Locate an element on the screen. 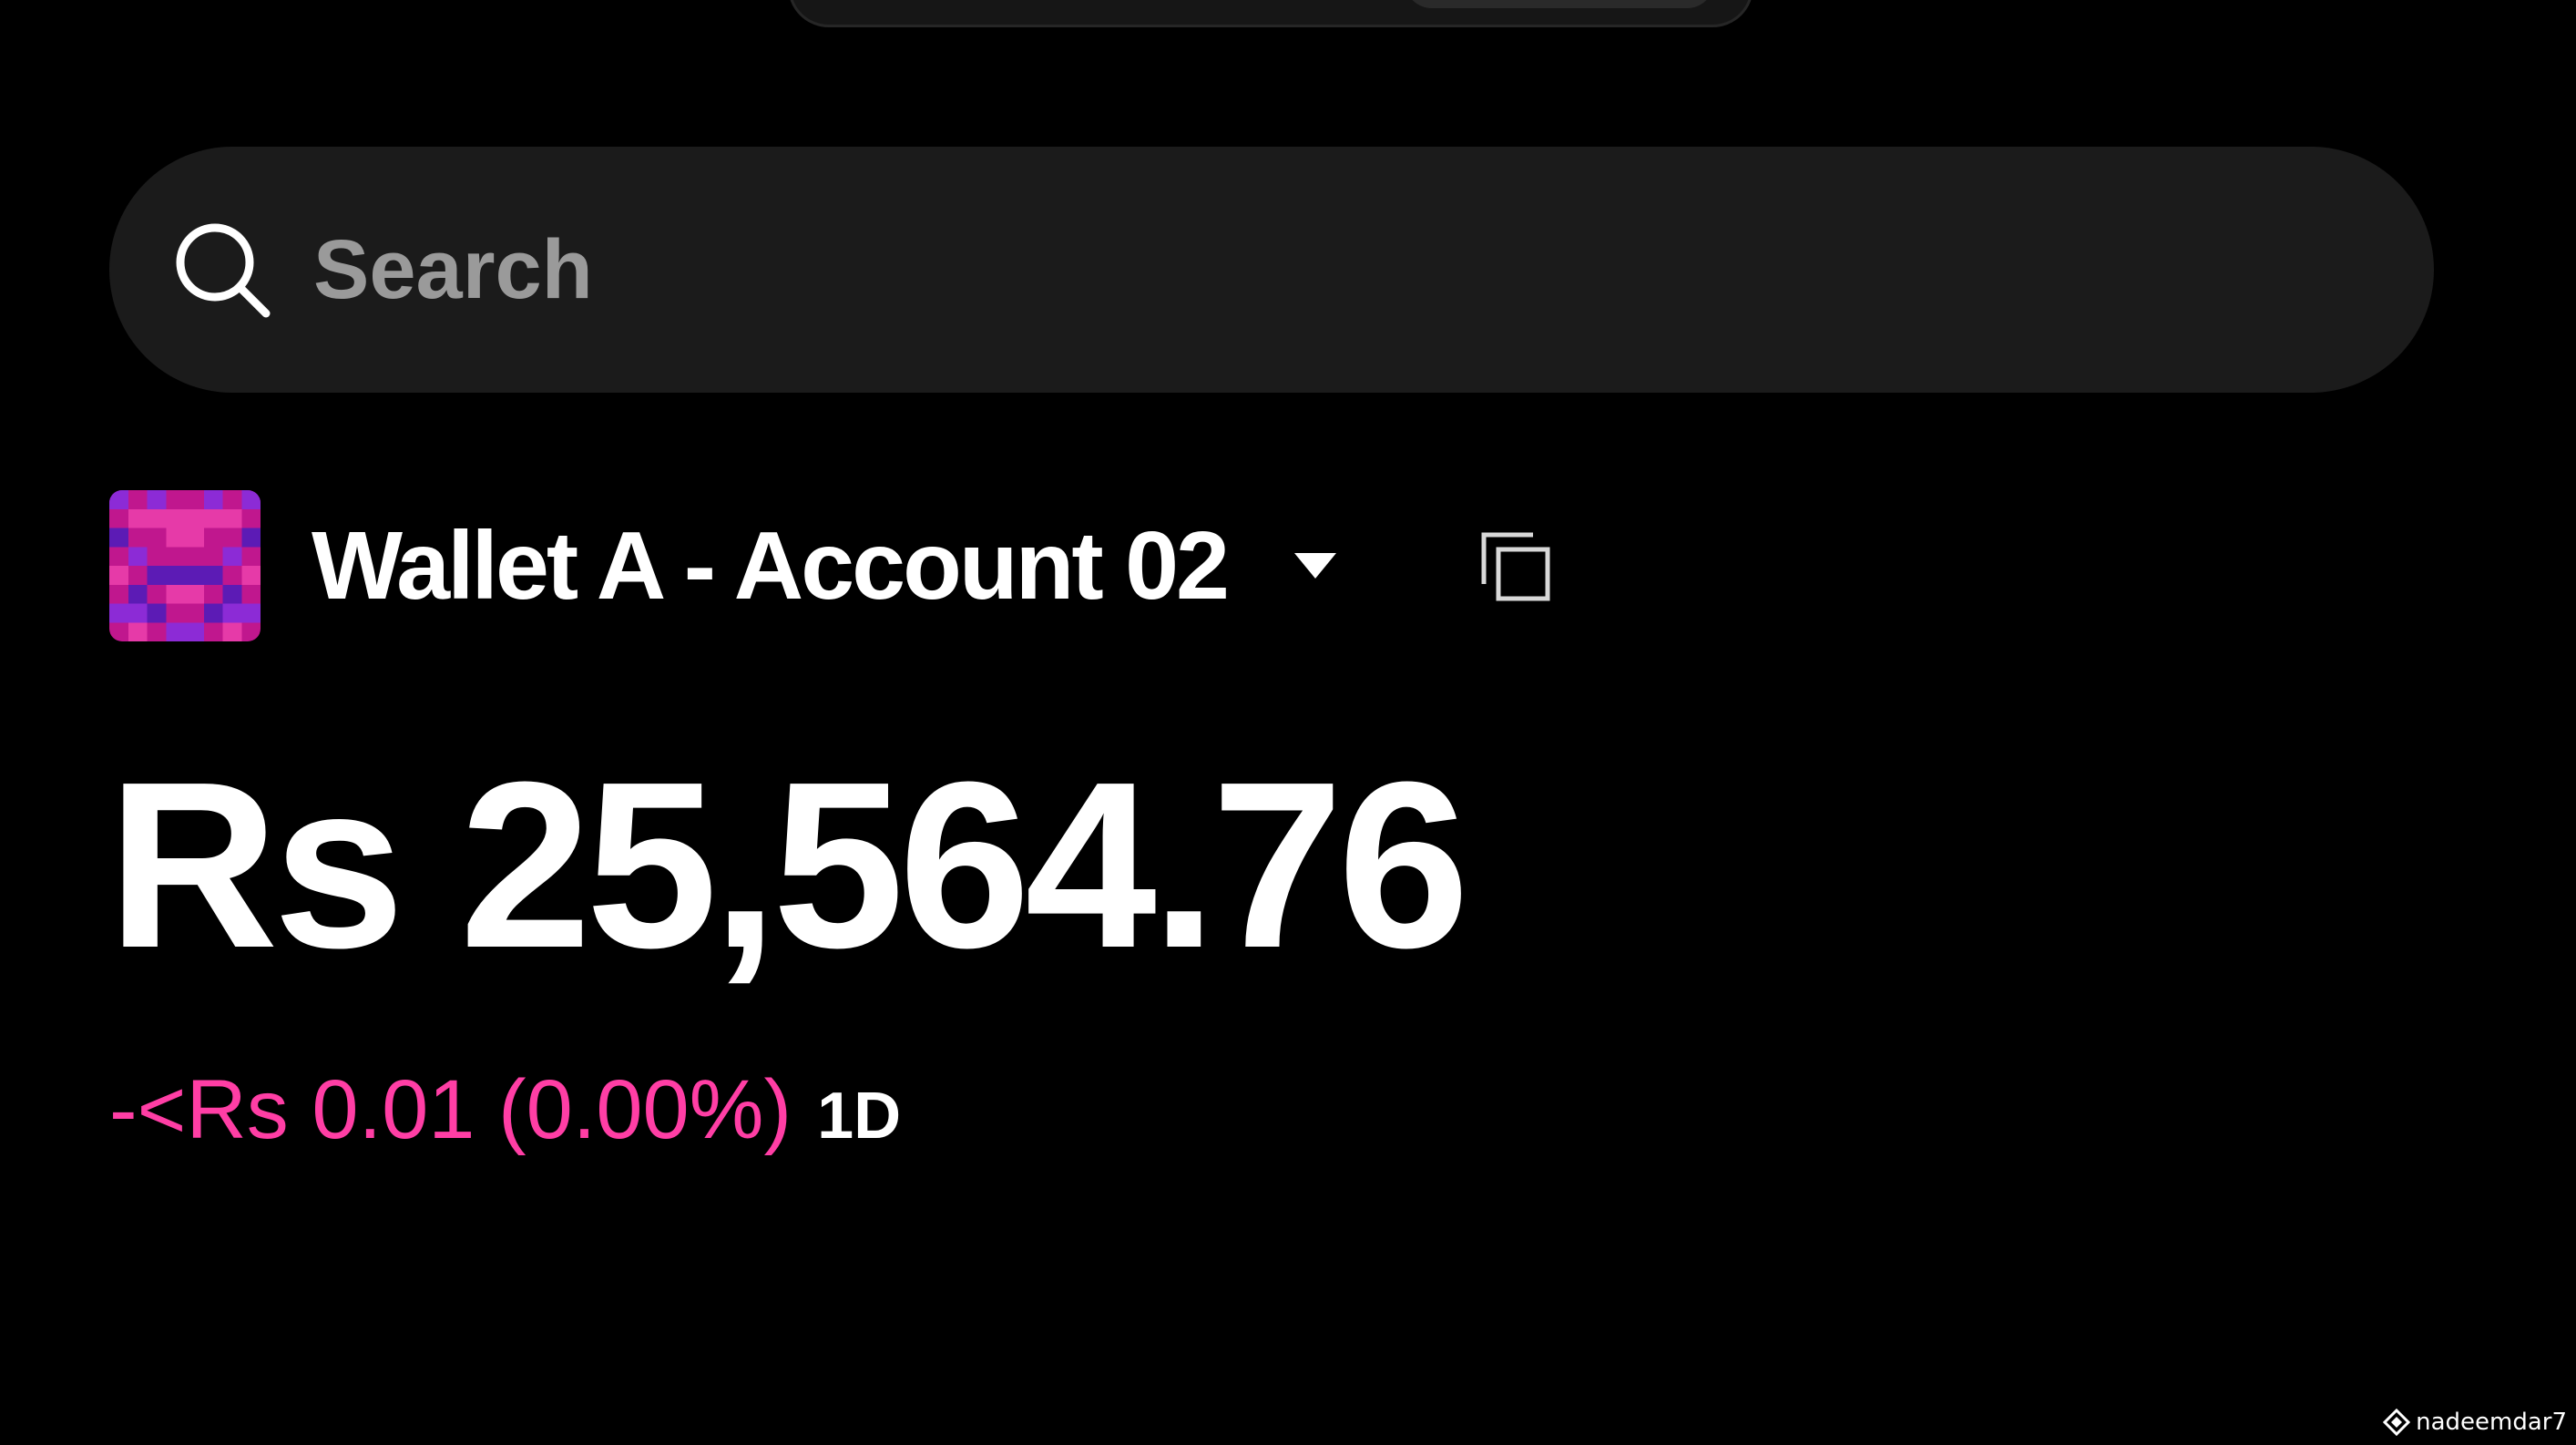 The image size is (2576, 1445). account-selector: Wallet A - Account 02 is located at coordinates (831, 565).